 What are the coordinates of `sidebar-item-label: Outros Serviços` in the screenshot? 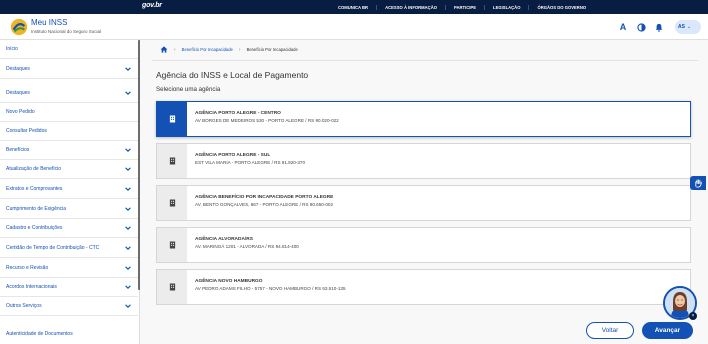 It's located at (24, 306).